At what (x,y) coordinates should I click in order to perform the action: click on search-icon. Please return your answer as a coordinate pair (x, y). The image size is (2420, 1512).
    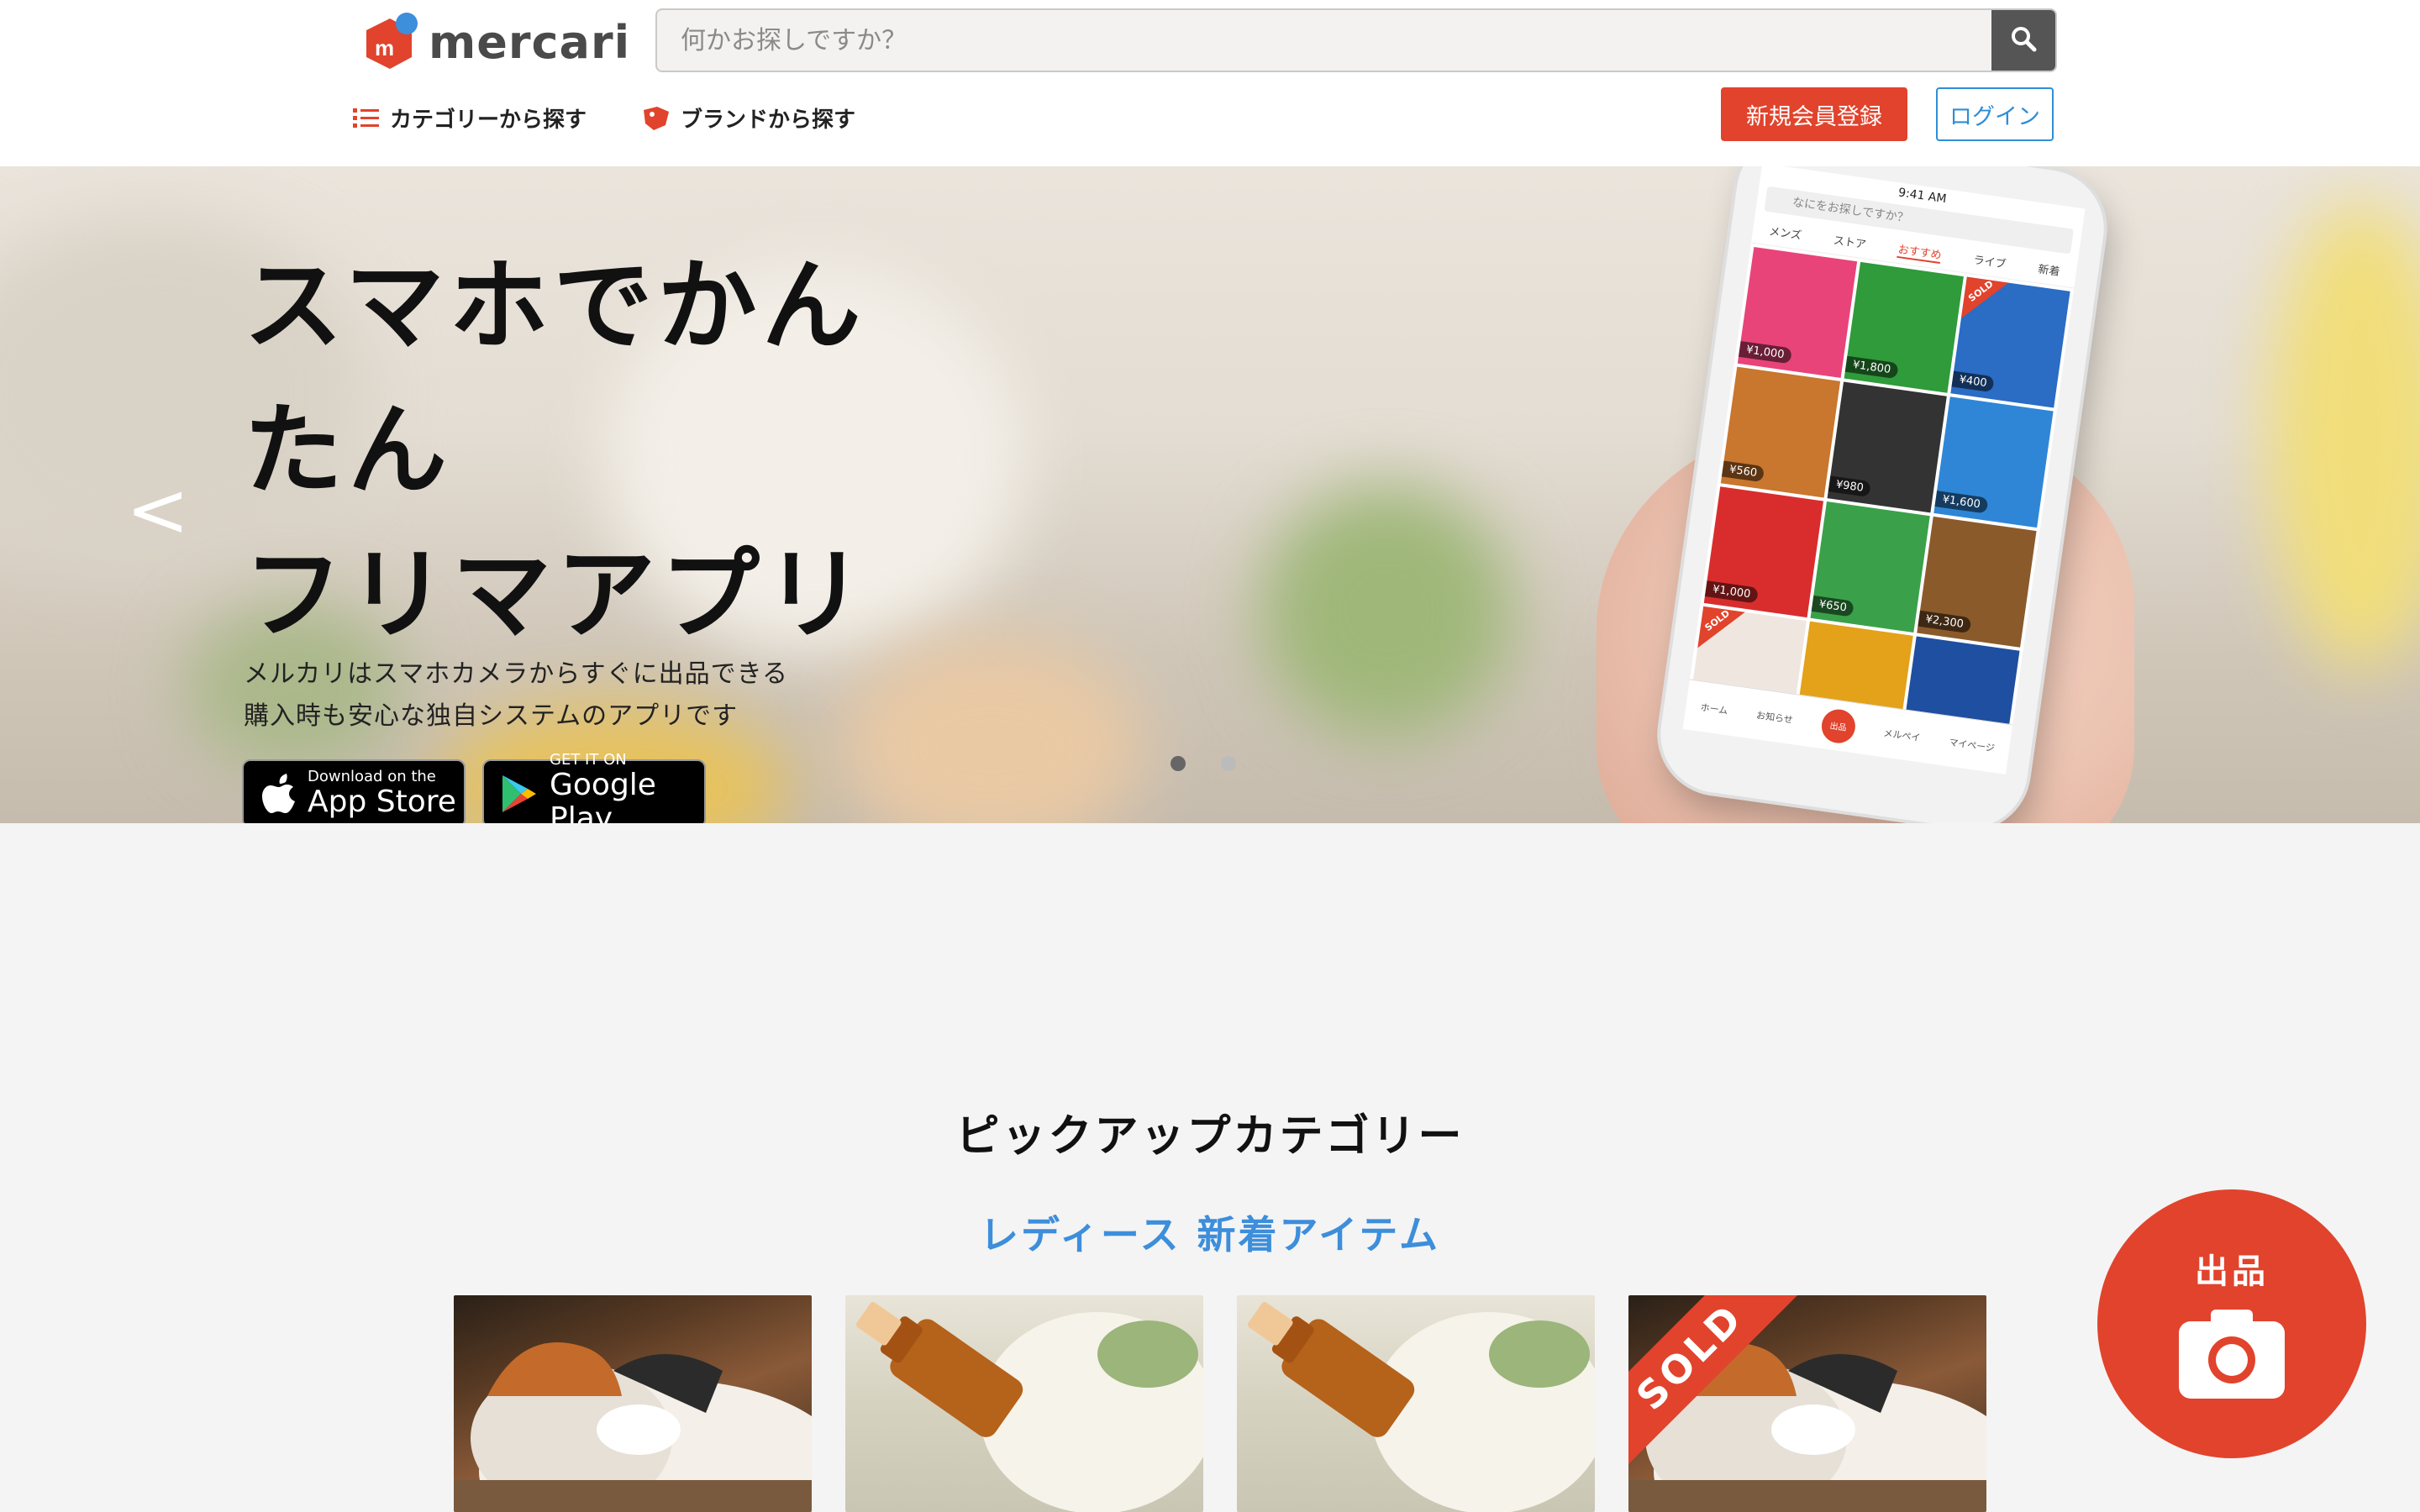
    Looking at the image, I should click on (2024, 40).